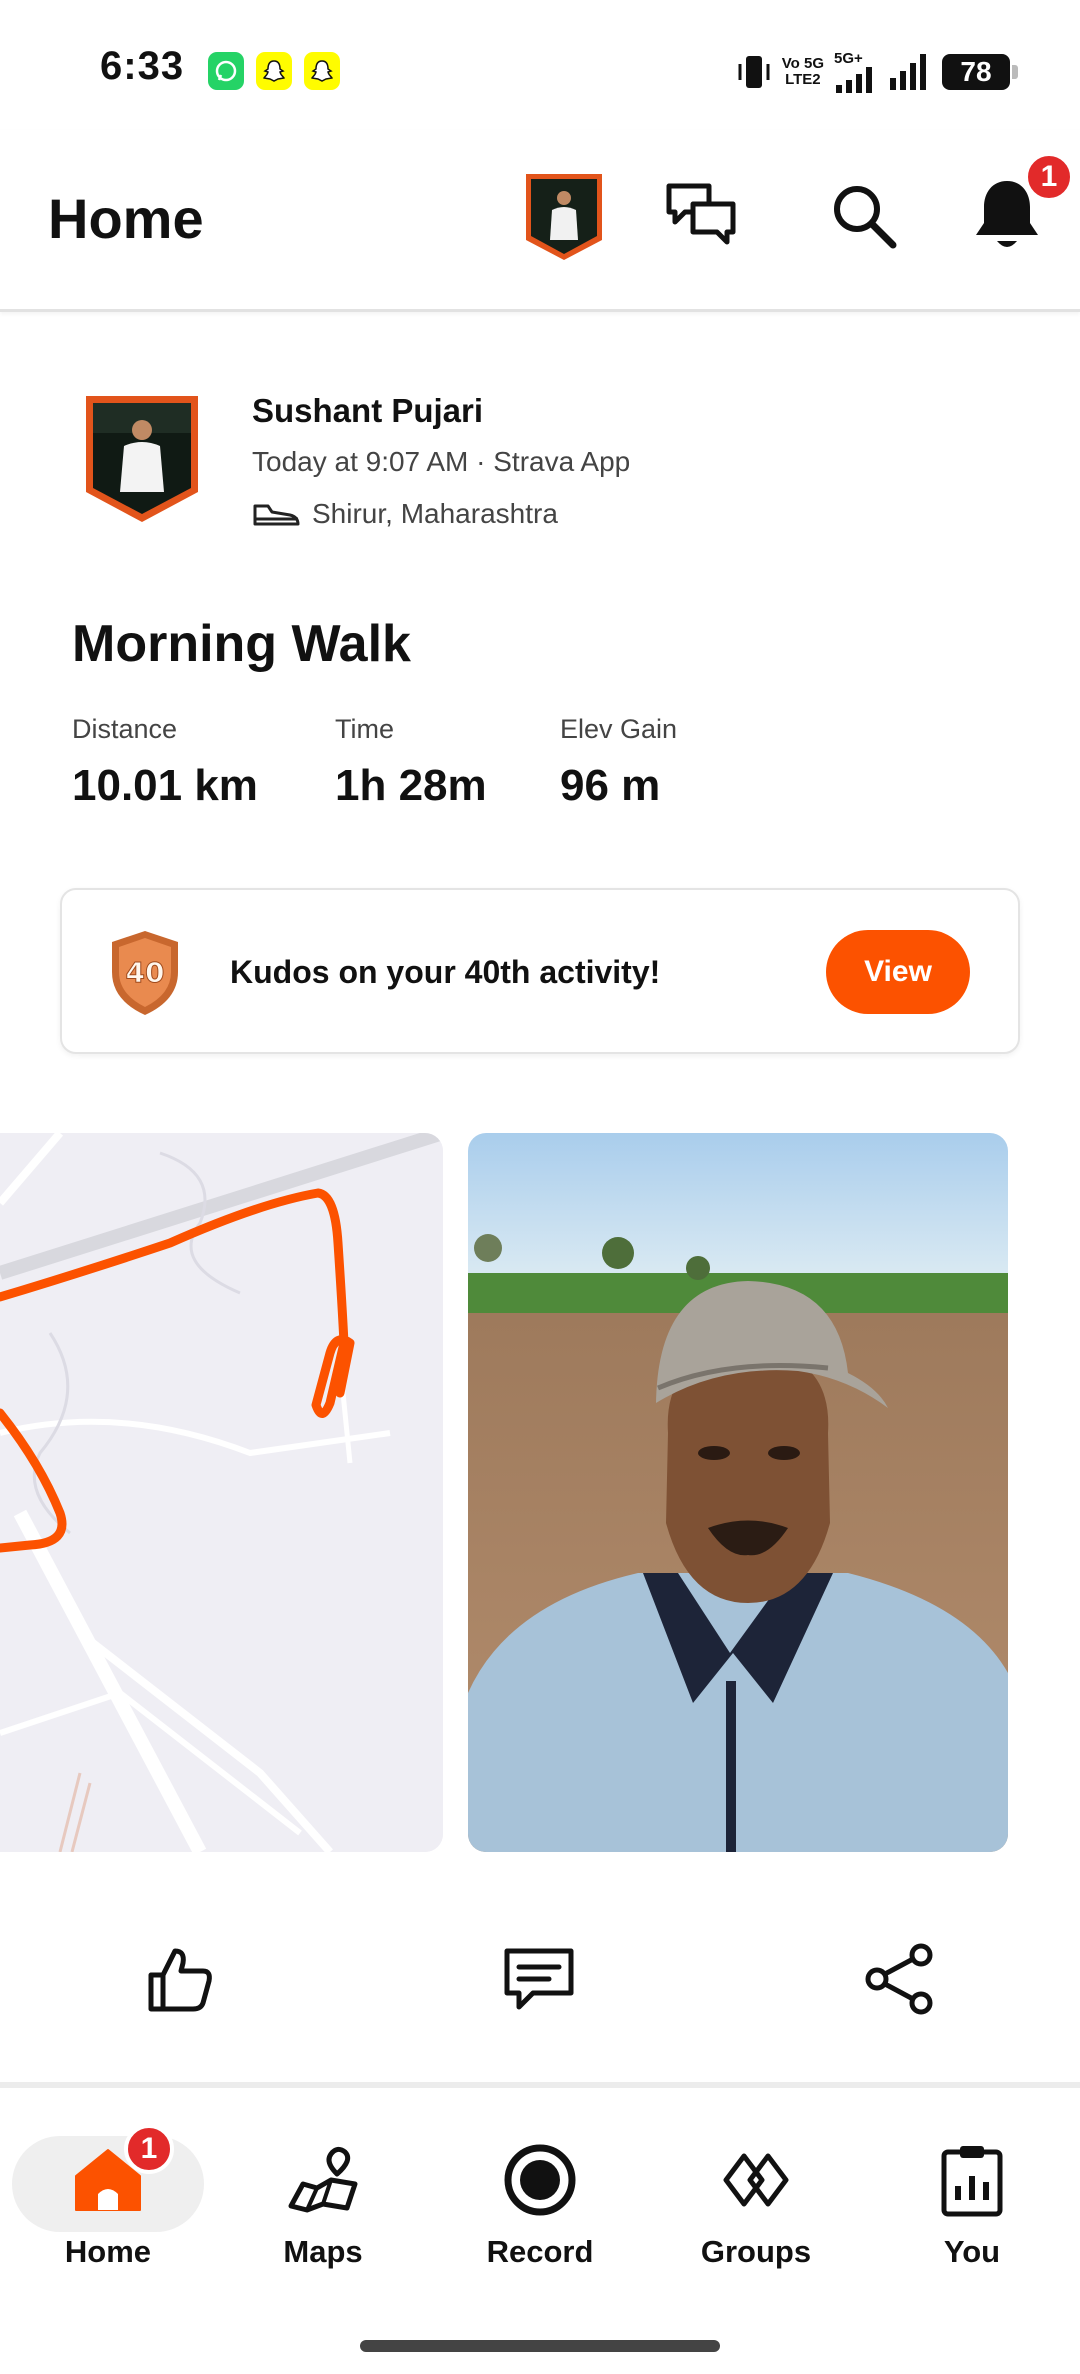 This screenshot has width=1080, height=2374. Describe the element at coordinates (1049, 177) in the screenshot. I see `notification-badge: 1` at that location.